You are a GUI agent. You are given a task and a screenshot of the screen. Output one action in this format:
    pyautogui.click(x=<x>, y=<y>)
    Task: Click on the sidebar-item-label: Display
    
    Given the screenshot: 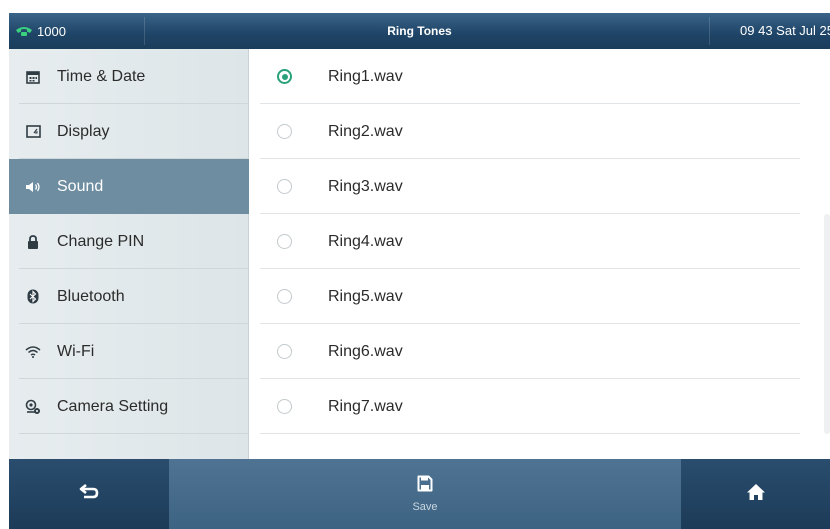 What is the action you would take?
    pyautogui.click(x=83, y=131)
    